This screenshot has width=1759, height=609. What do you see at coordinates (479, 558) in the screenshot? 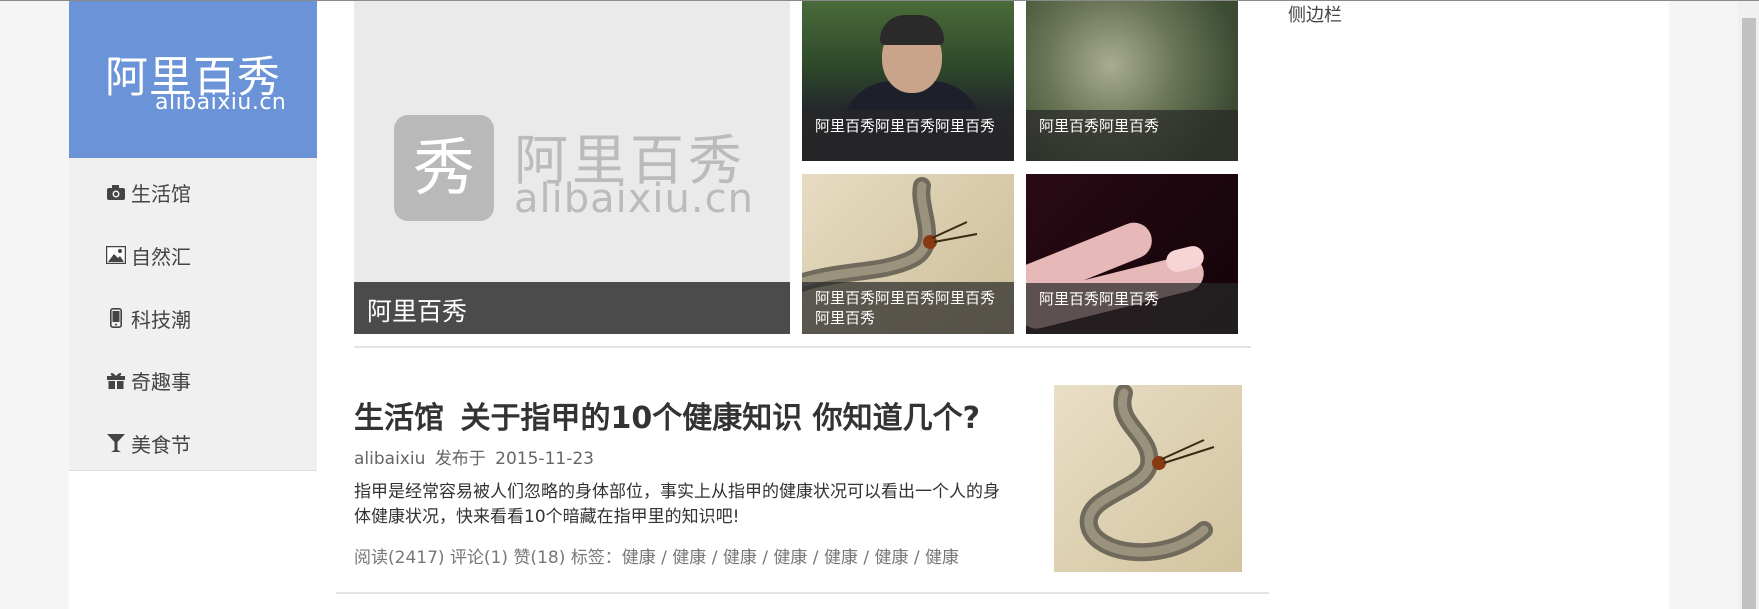
I see `article-comments-link: 评论(1)` at bounding box center [479, 558].